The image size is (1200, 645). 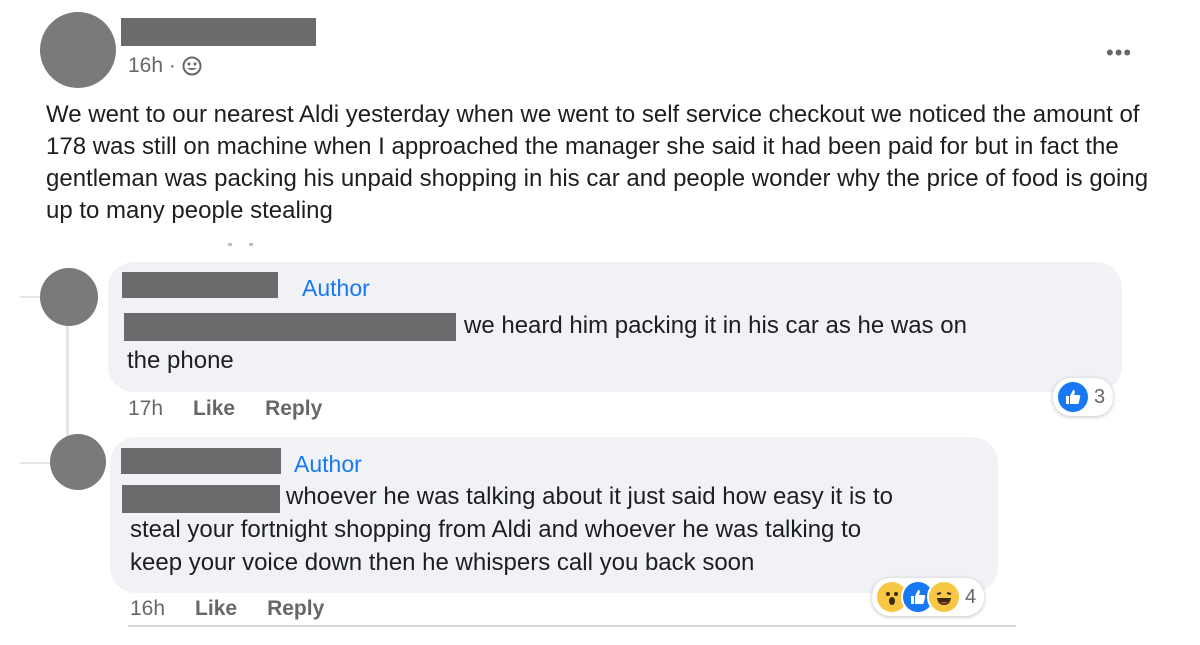 I want to click on comment-actions: 17h Like Reply, so click(x=225, y=409).